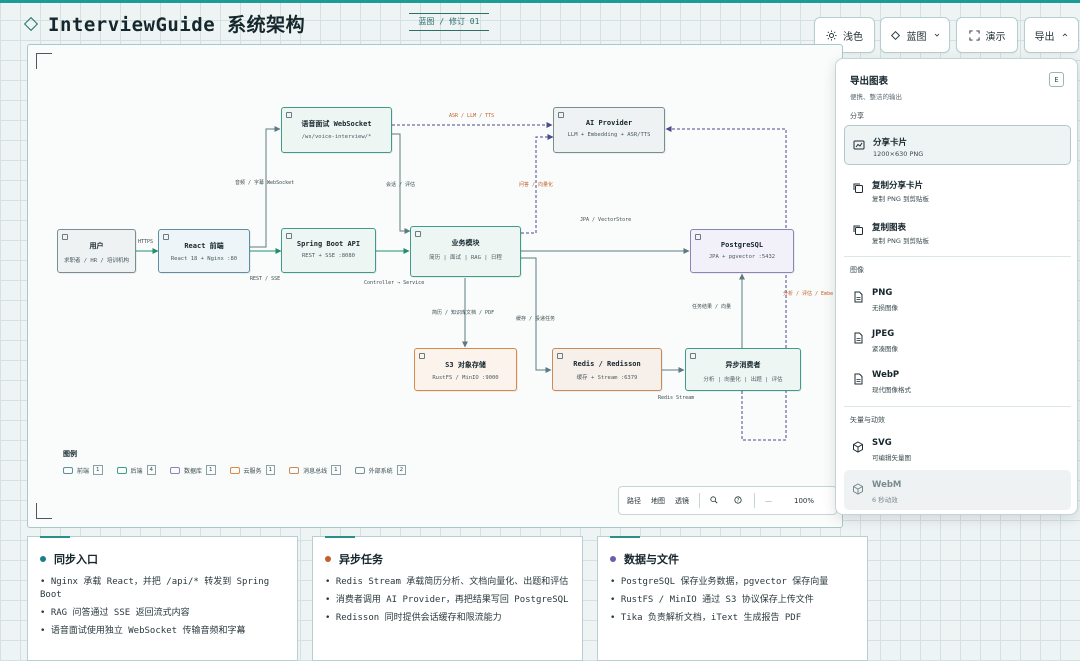  I want to click on node-async-consumer: 异步消费者 分析 | 向量化 | 出题 | 评估, so click(743, 369).